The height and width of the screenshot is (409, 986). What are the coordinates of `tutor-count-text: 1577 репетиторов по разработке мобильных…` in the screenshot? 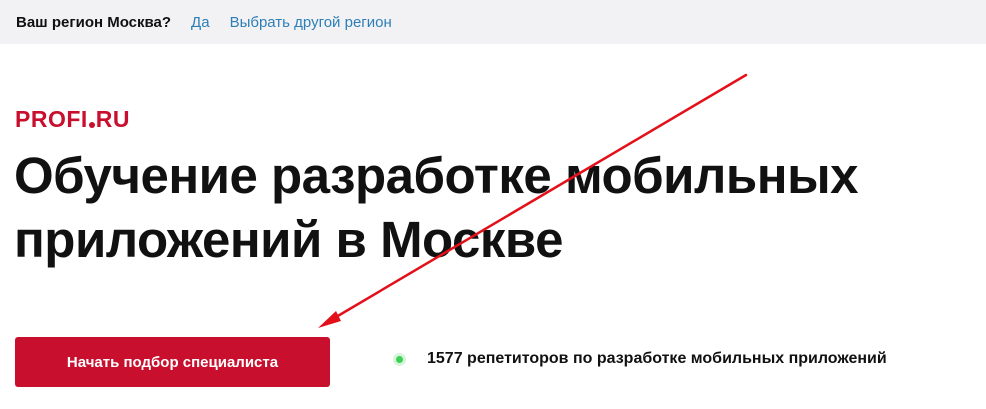 It's located at (657, 358).